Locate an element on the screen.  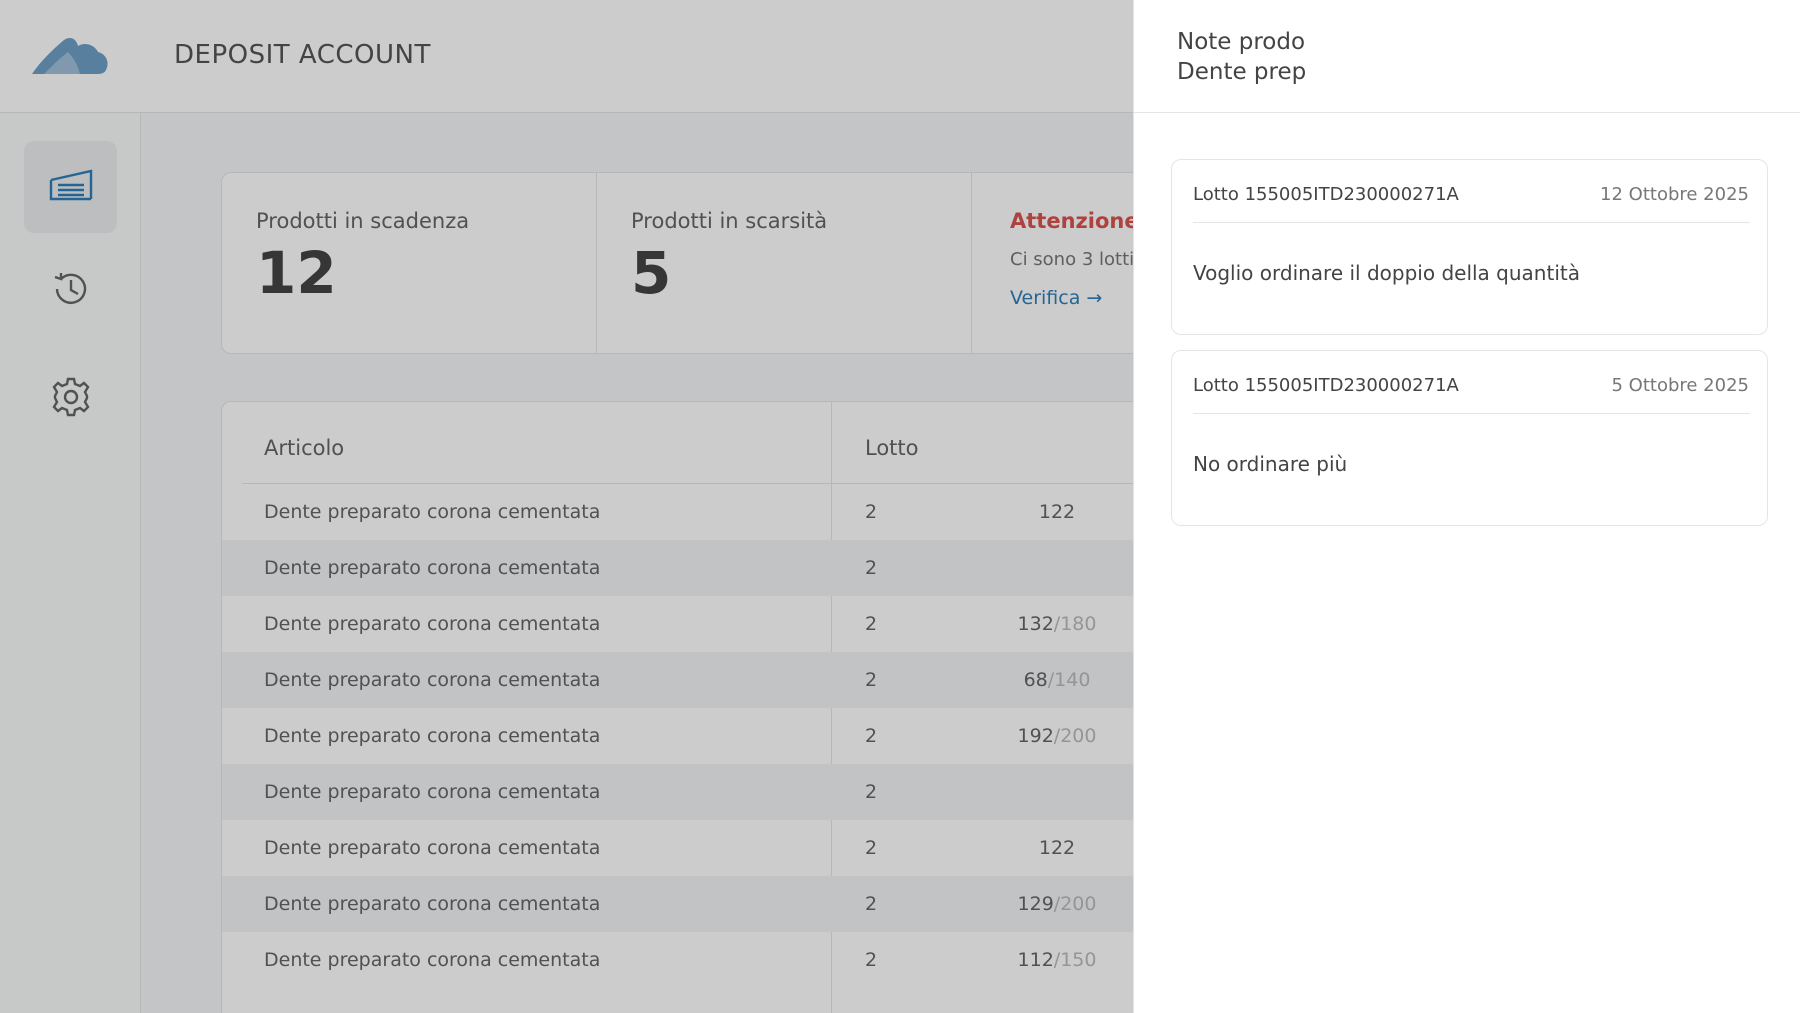
note-date: 5 Ottobre 2025 is located at coordinates (1680, 385).